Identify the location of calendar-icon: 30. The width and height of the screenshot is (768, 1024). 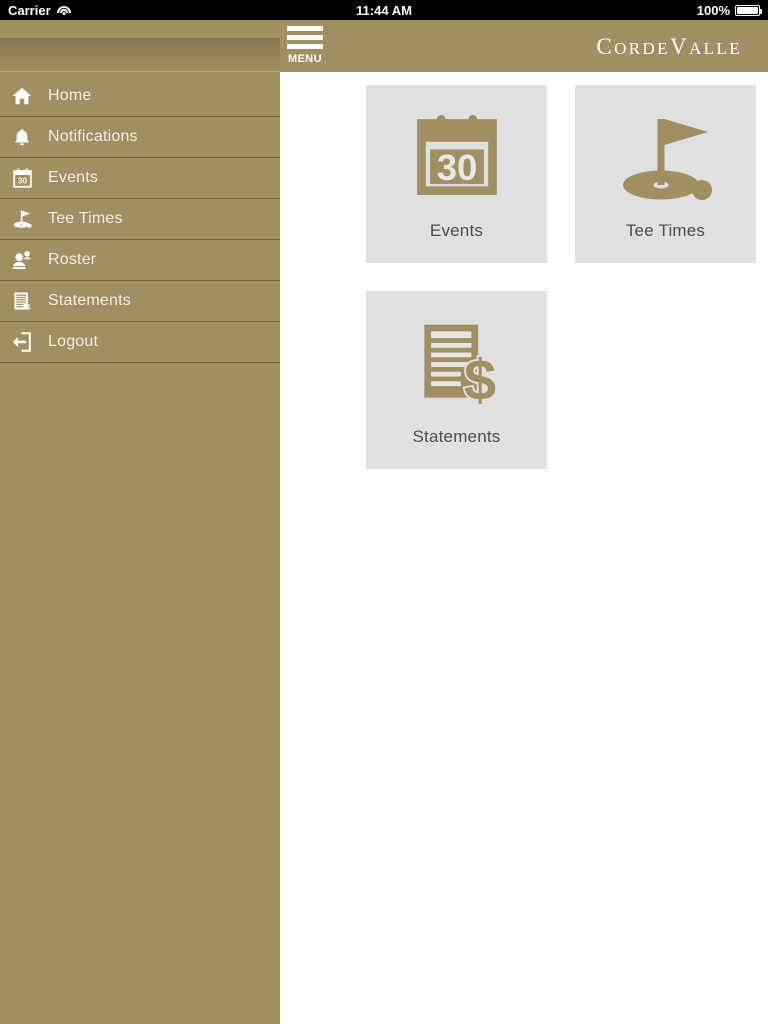
(22, 178).